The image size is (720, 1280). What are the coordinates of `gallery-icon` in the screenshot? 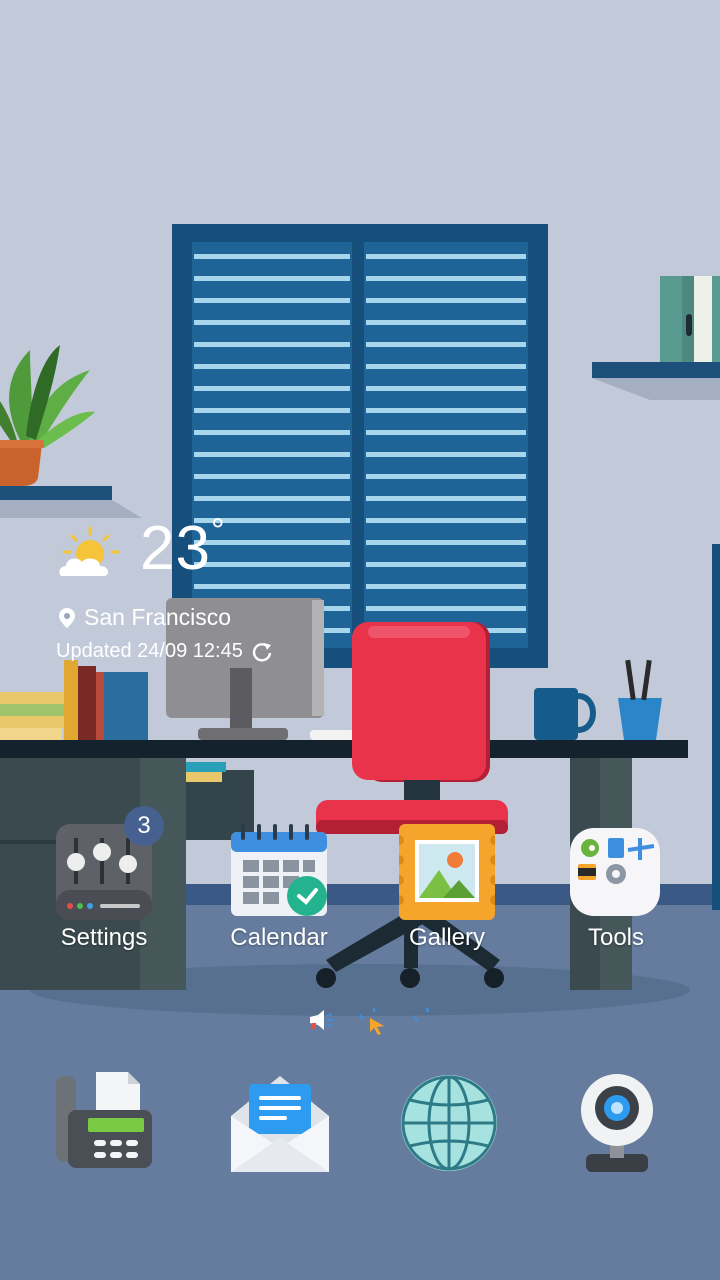 It's located at (447, 872).